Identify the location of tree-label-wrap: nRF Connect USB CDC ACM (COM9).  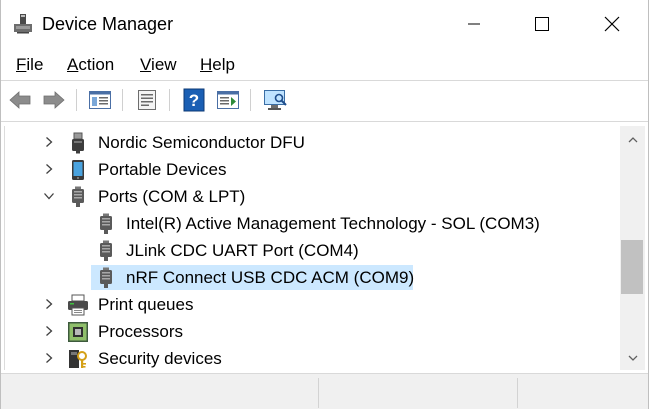
(270, 277).